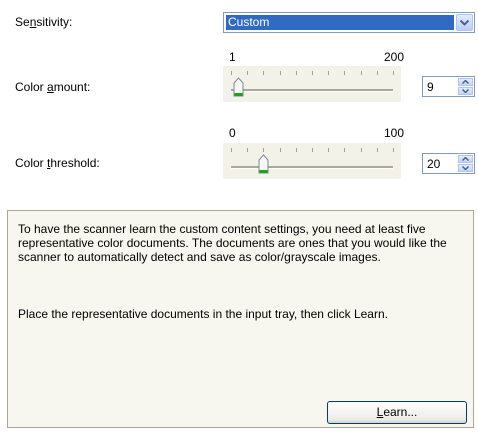 The image size is (478, 436). What do you see at coordinates (394, 133) in the screenshot?
I see `color-threshold-max-label: 100` at bounding box center [394, 133].